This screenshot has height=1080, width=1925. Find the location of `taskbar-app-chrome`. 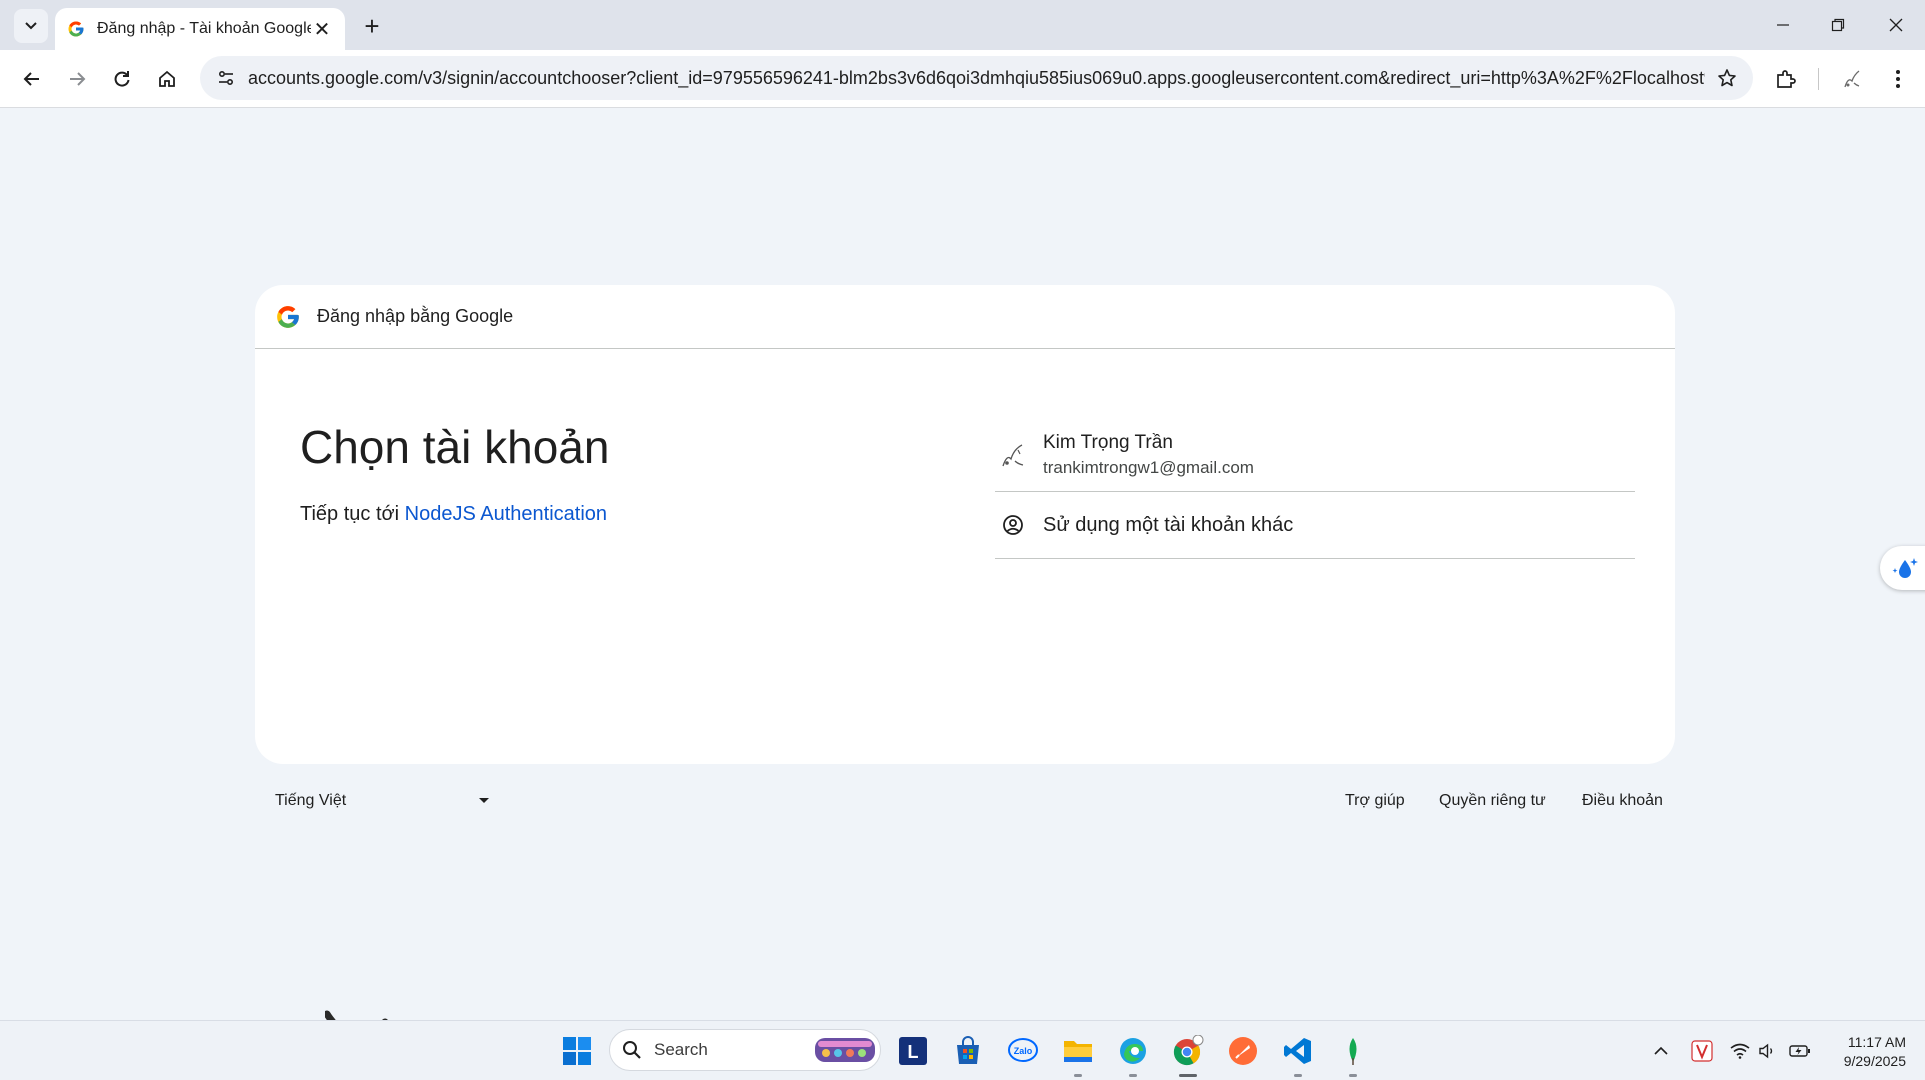

taskbar-app-chrome is located at coordinates (1188, 1054).